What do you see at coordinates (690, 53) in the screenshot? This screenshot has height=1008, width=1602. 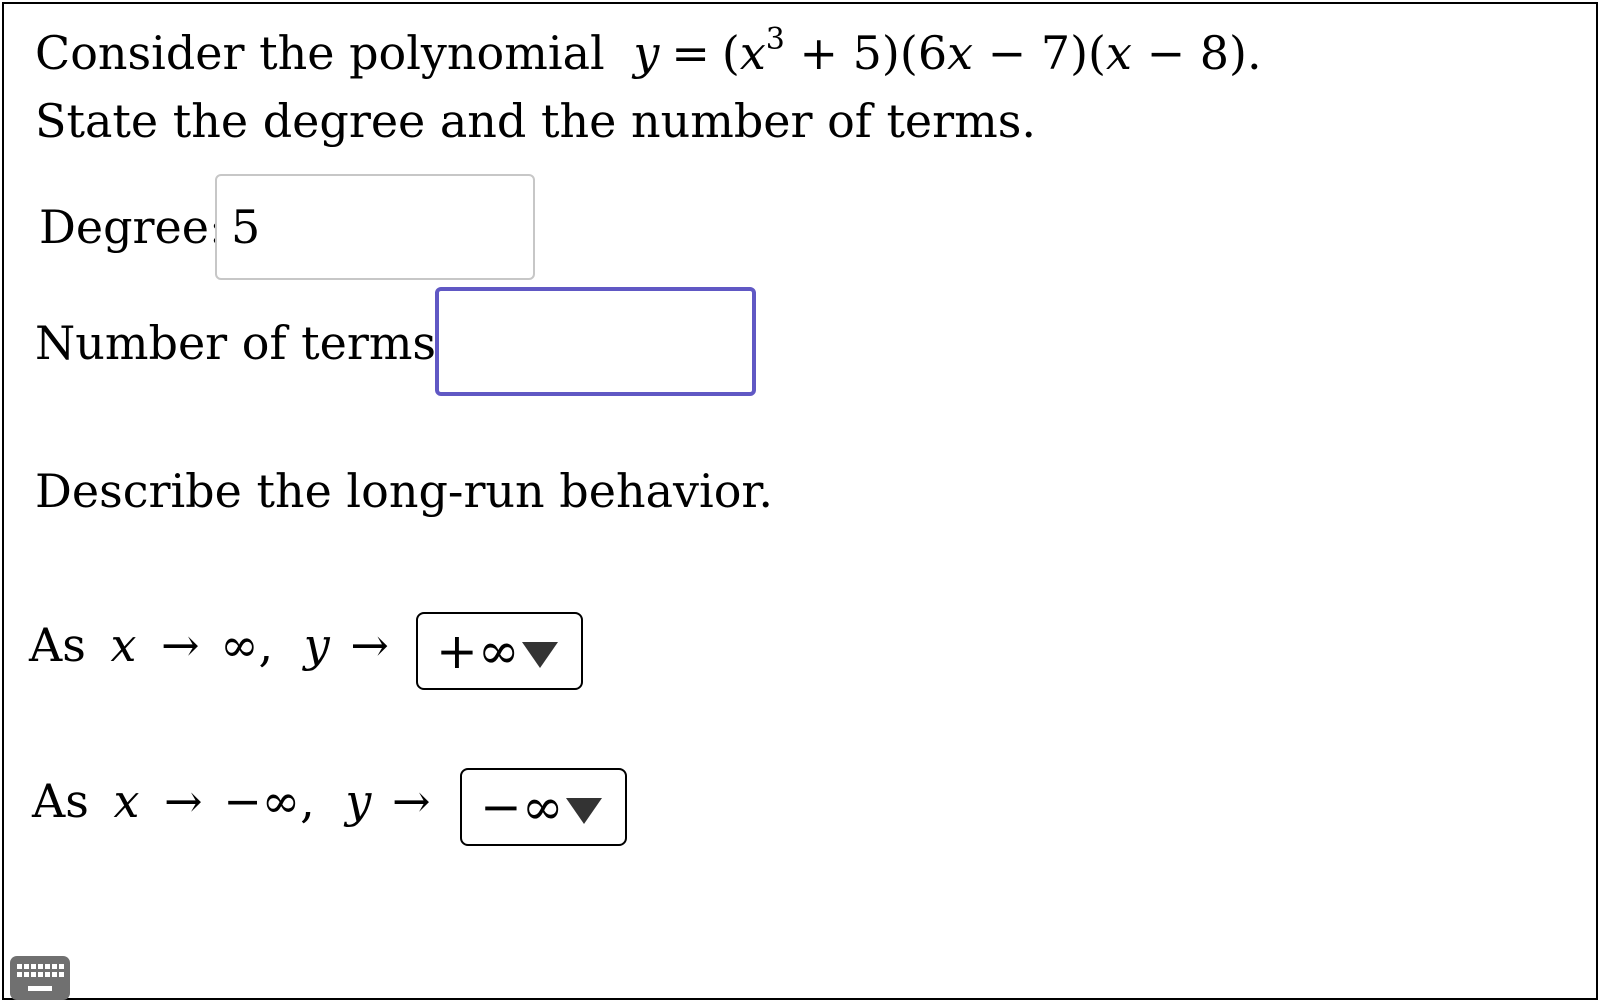 I see `poly-eq: =` at bounding box center [690, 53].